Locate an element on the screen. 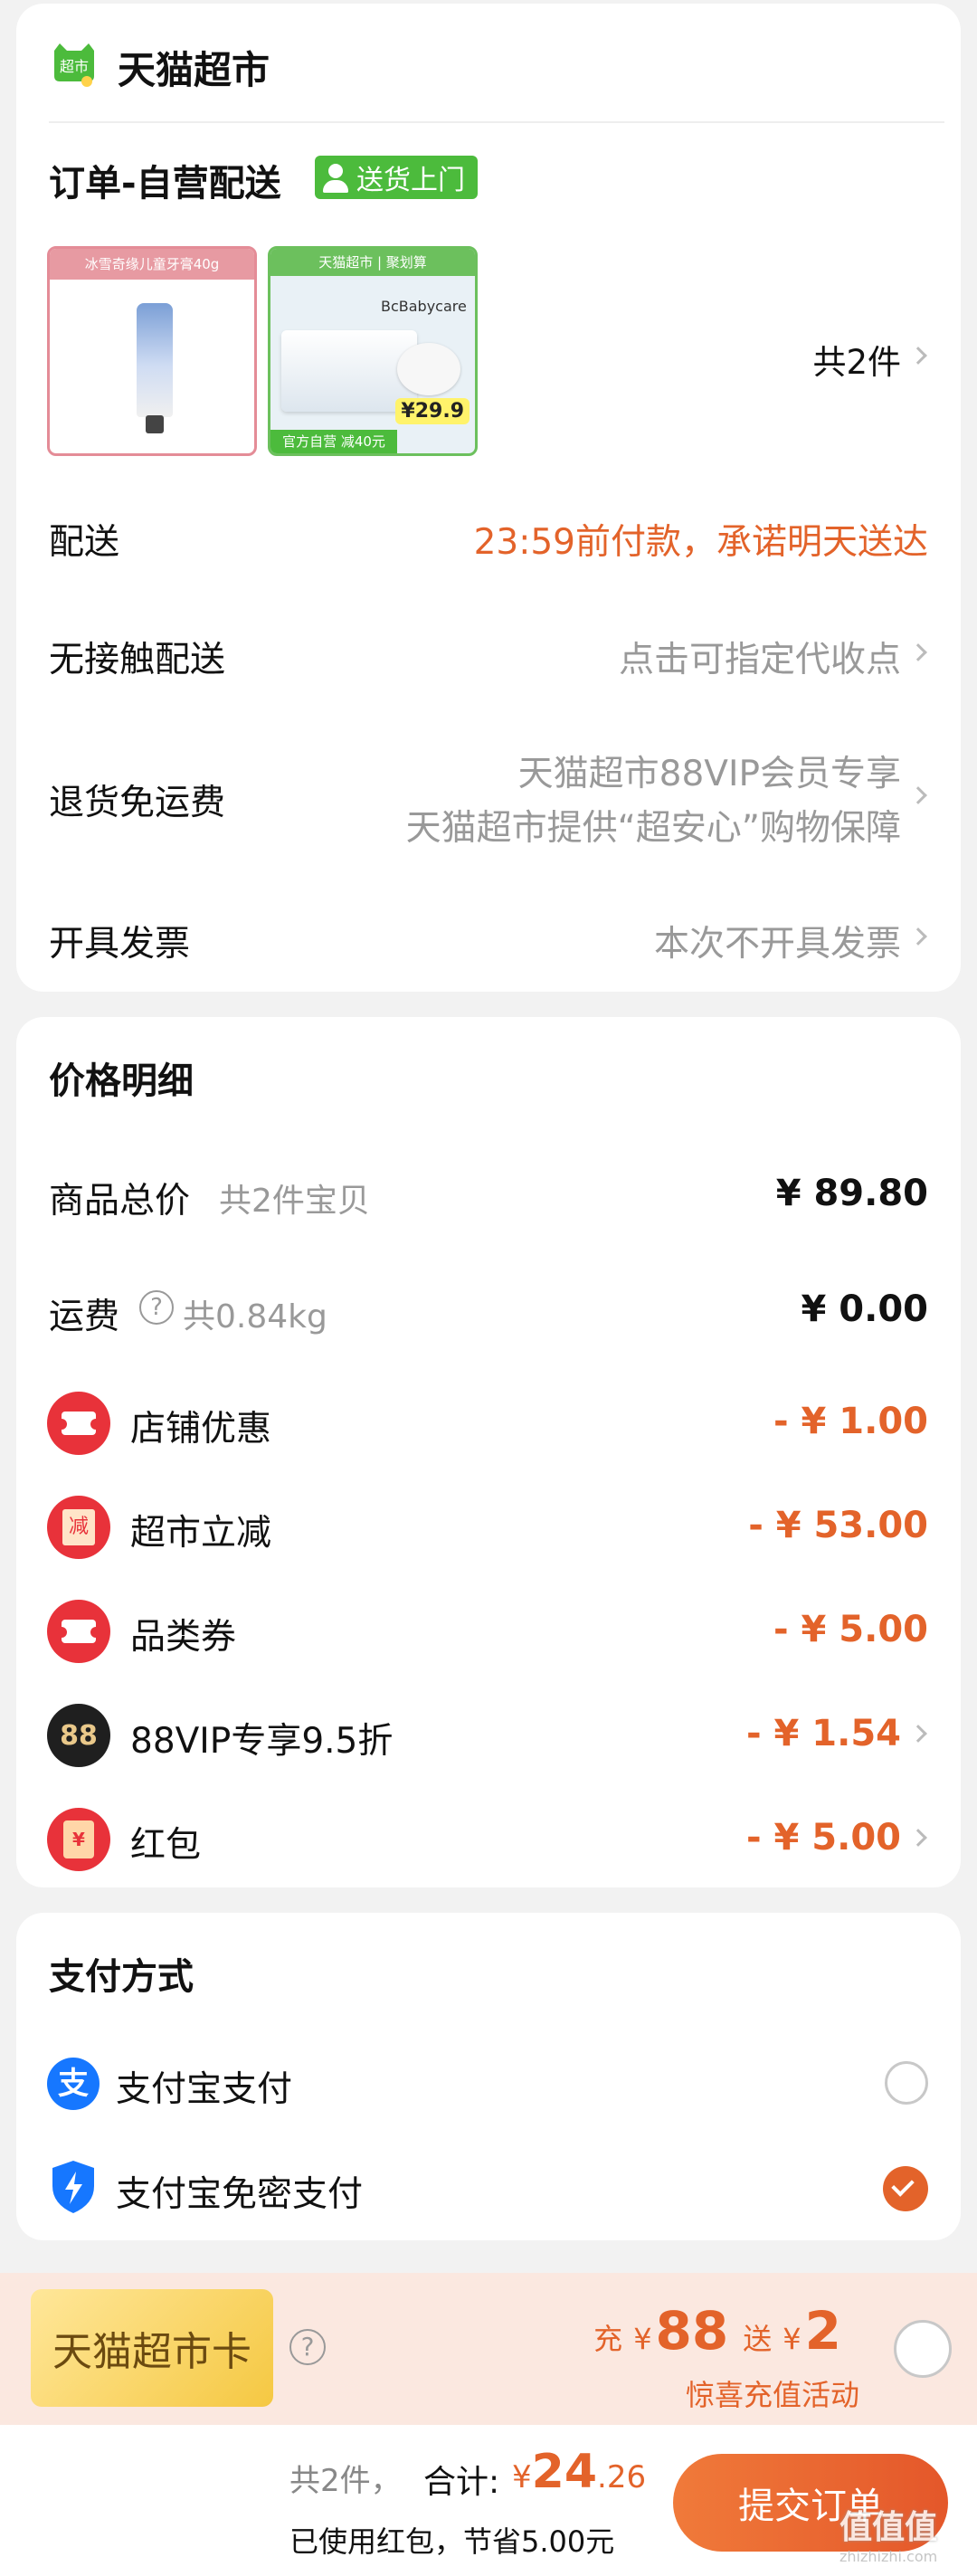  product-thumb-1-banner: 冰雪奇缘儿童牙膏40g is located at coordinates (152, 264).